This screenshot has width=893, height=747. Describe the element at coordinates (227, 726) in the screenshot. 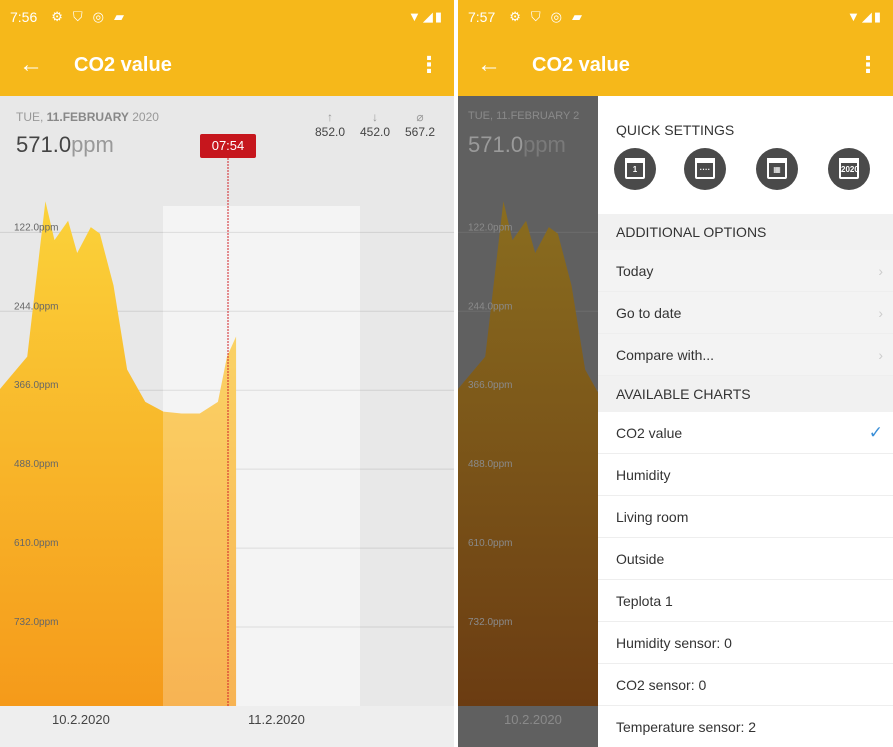

I see `x-axis: 10.2.2020 11.2.2020` at that location.